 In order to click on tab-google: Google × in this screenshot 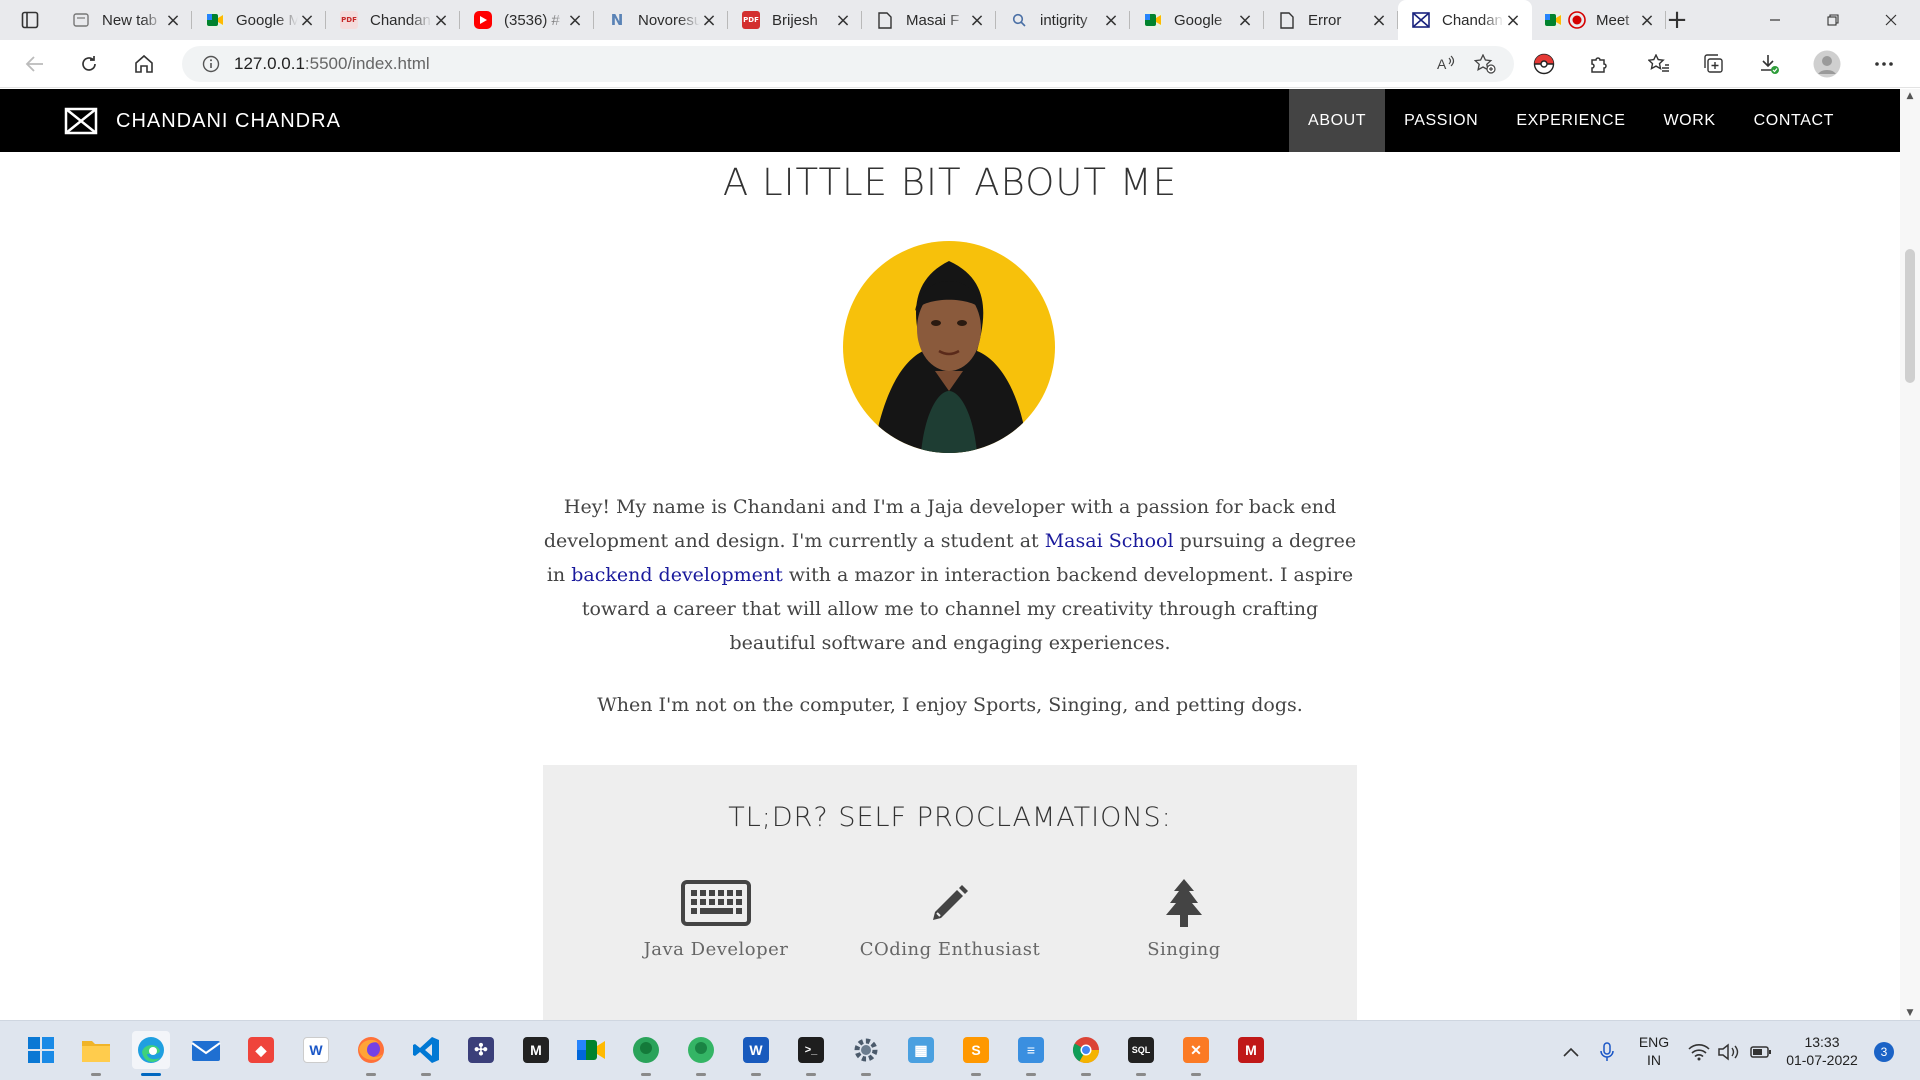, I will do `click(1197, 20)`.